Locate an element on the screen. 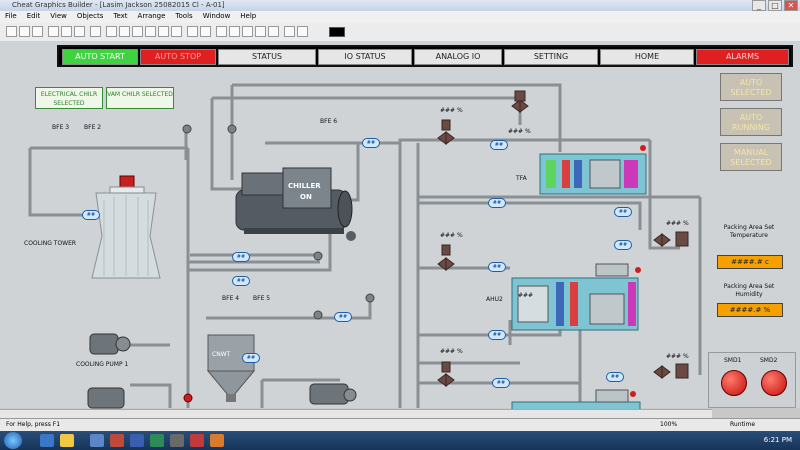 This screenshot has height=450, width=800. valve6-pct: ### % is located at coordinates (677, 356).